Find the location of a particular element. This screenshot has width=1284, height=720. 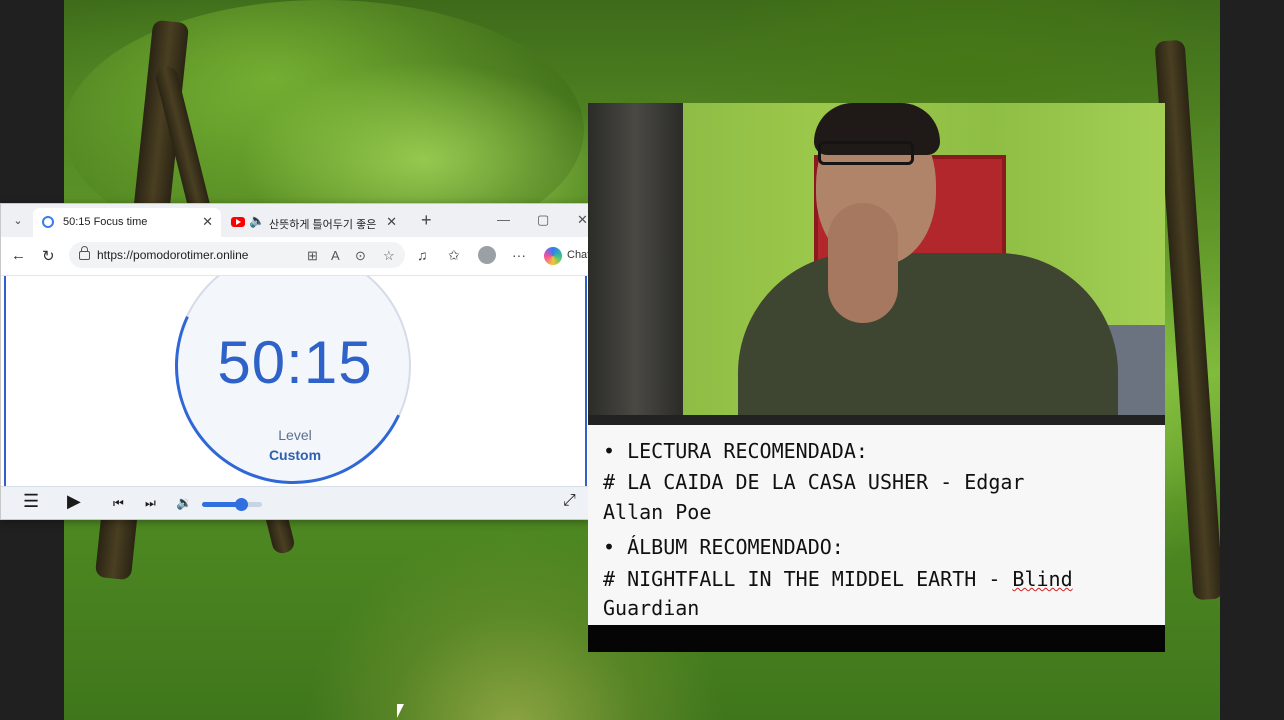

chat-label: Chat is located at coordinates (578, 255).